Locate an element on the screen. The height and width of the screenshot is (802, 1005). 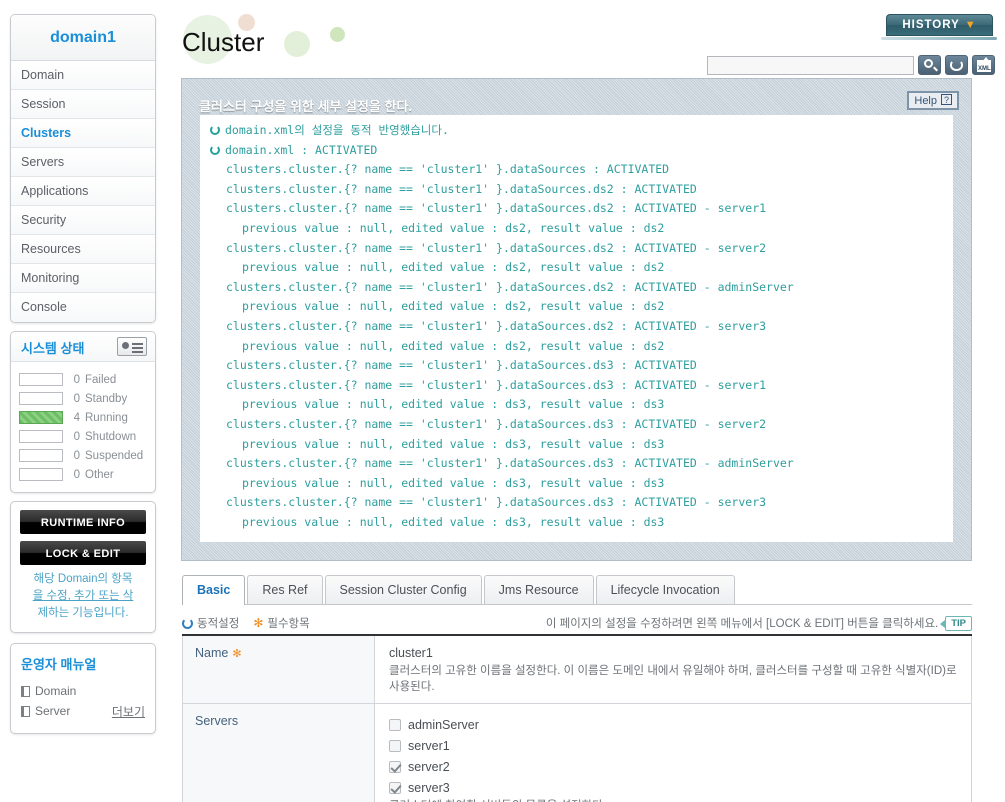
status-row-standby: 0 Standby is located at coordinates (84, 398).